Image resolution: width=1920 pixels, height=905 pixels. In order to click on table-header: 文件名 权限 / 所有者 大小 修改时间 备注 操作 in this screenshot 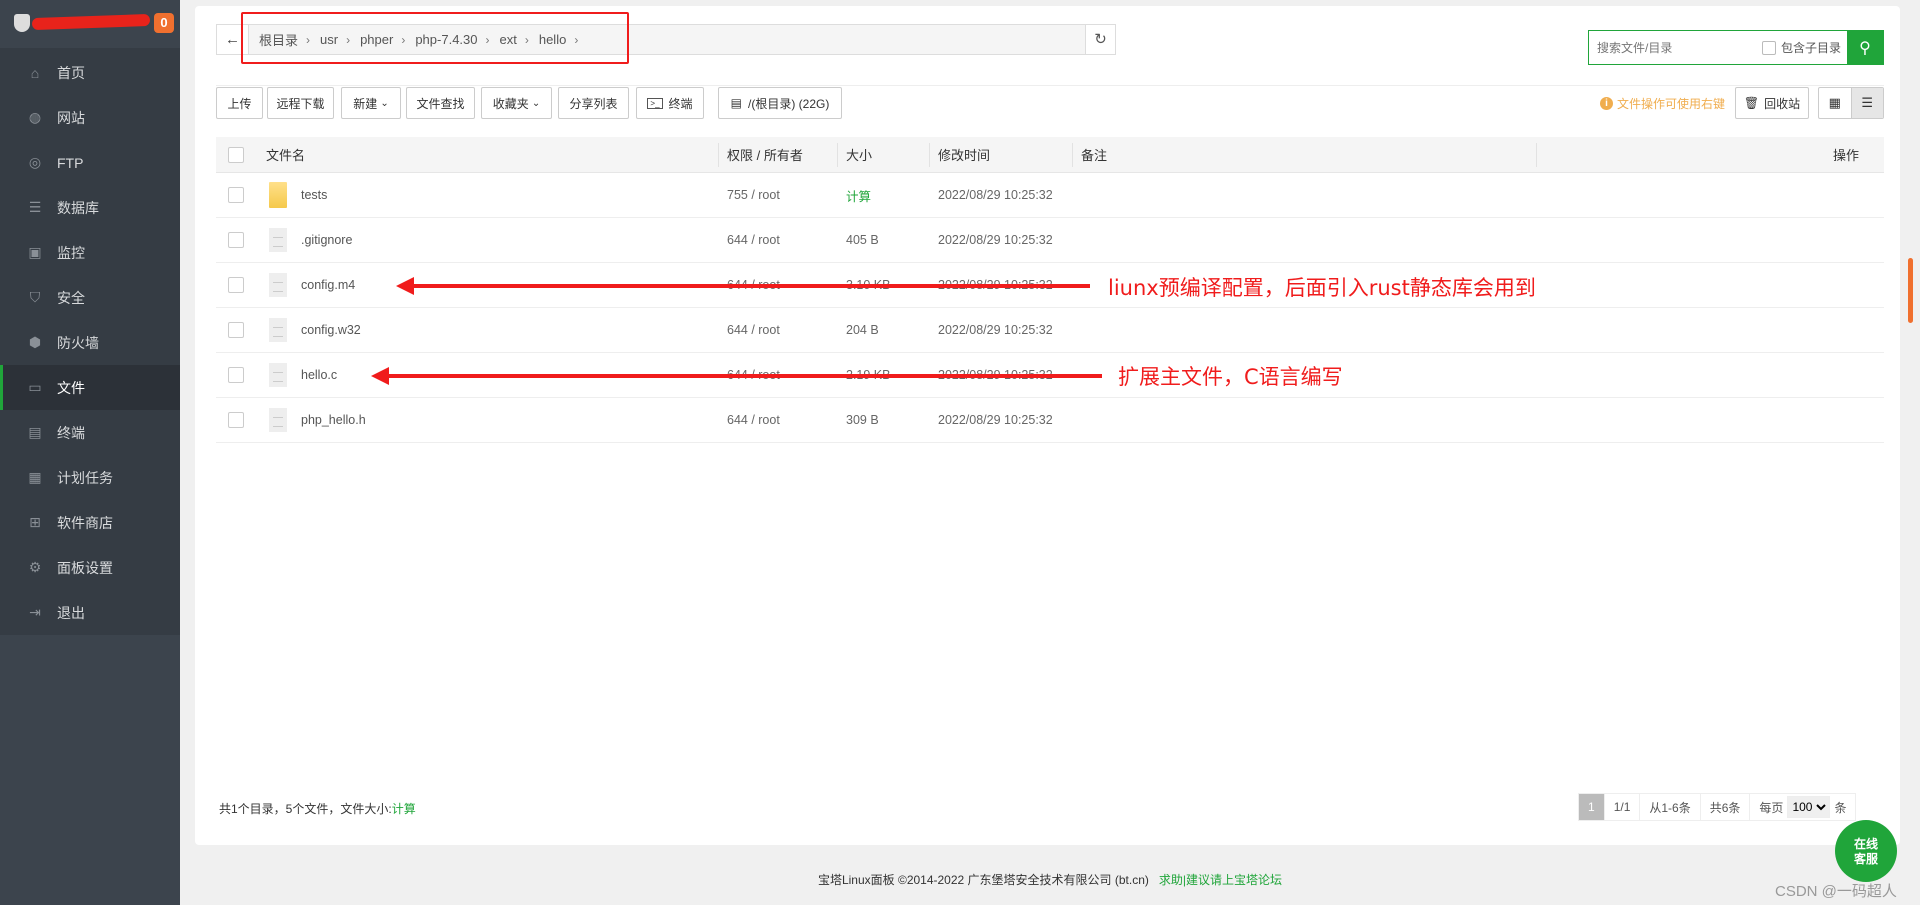, I will do `click(1050, 155)`.